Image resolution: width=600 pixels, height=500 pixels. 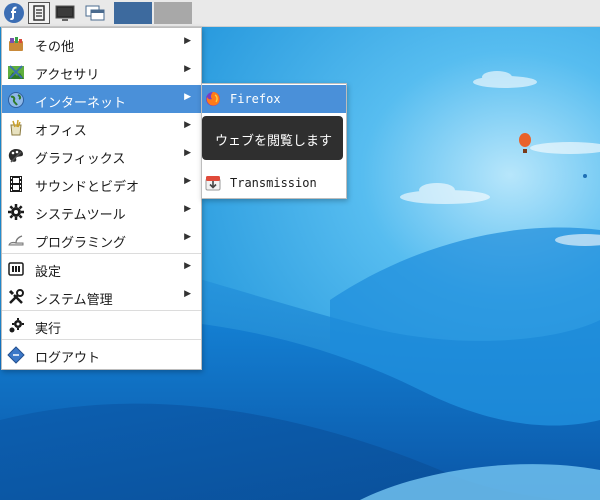 I want to click on menu-item-label: アクセサリ, so click(x=67, y=75).